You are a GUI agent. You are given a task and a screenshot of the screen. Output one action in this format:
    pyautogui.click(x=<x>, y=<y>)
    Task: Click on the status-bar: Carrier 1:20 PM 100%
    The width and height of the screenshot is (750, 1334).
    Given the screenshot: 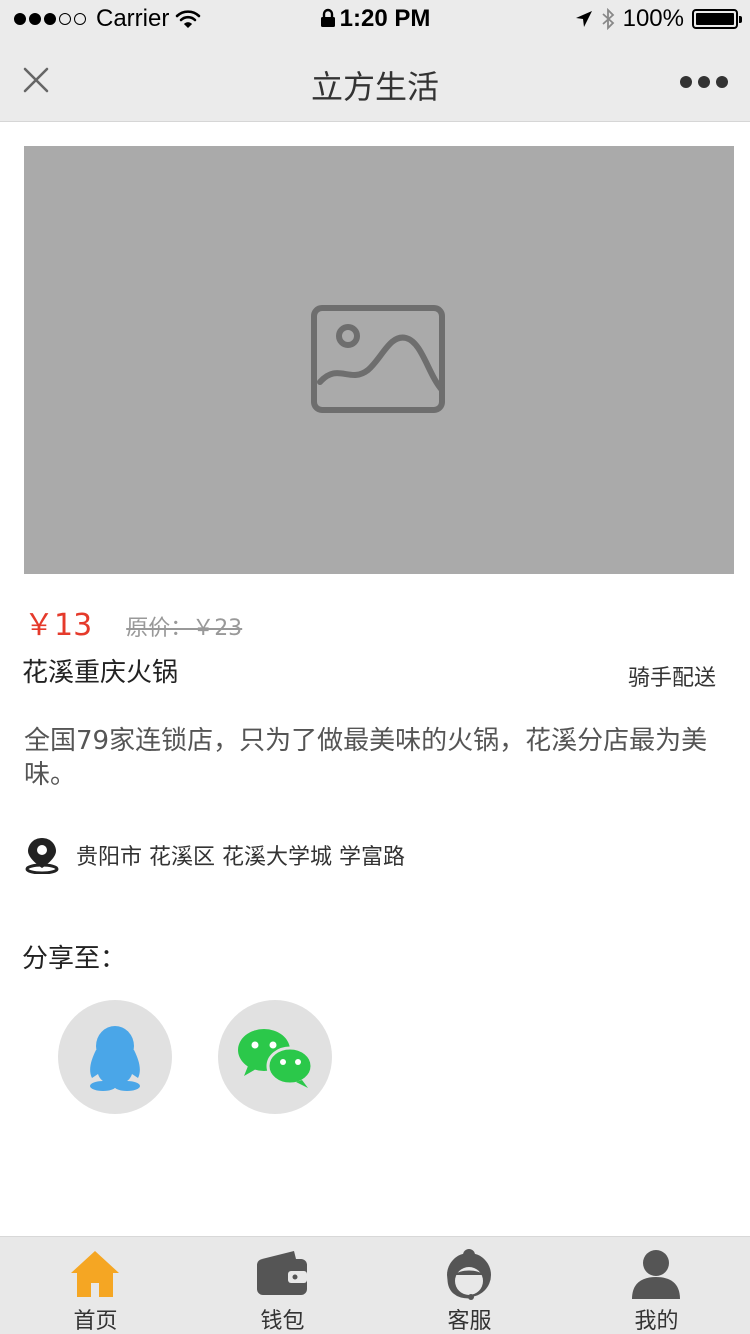 What is the action you would take?
    pyautogui.click(x=375, y=20)
    